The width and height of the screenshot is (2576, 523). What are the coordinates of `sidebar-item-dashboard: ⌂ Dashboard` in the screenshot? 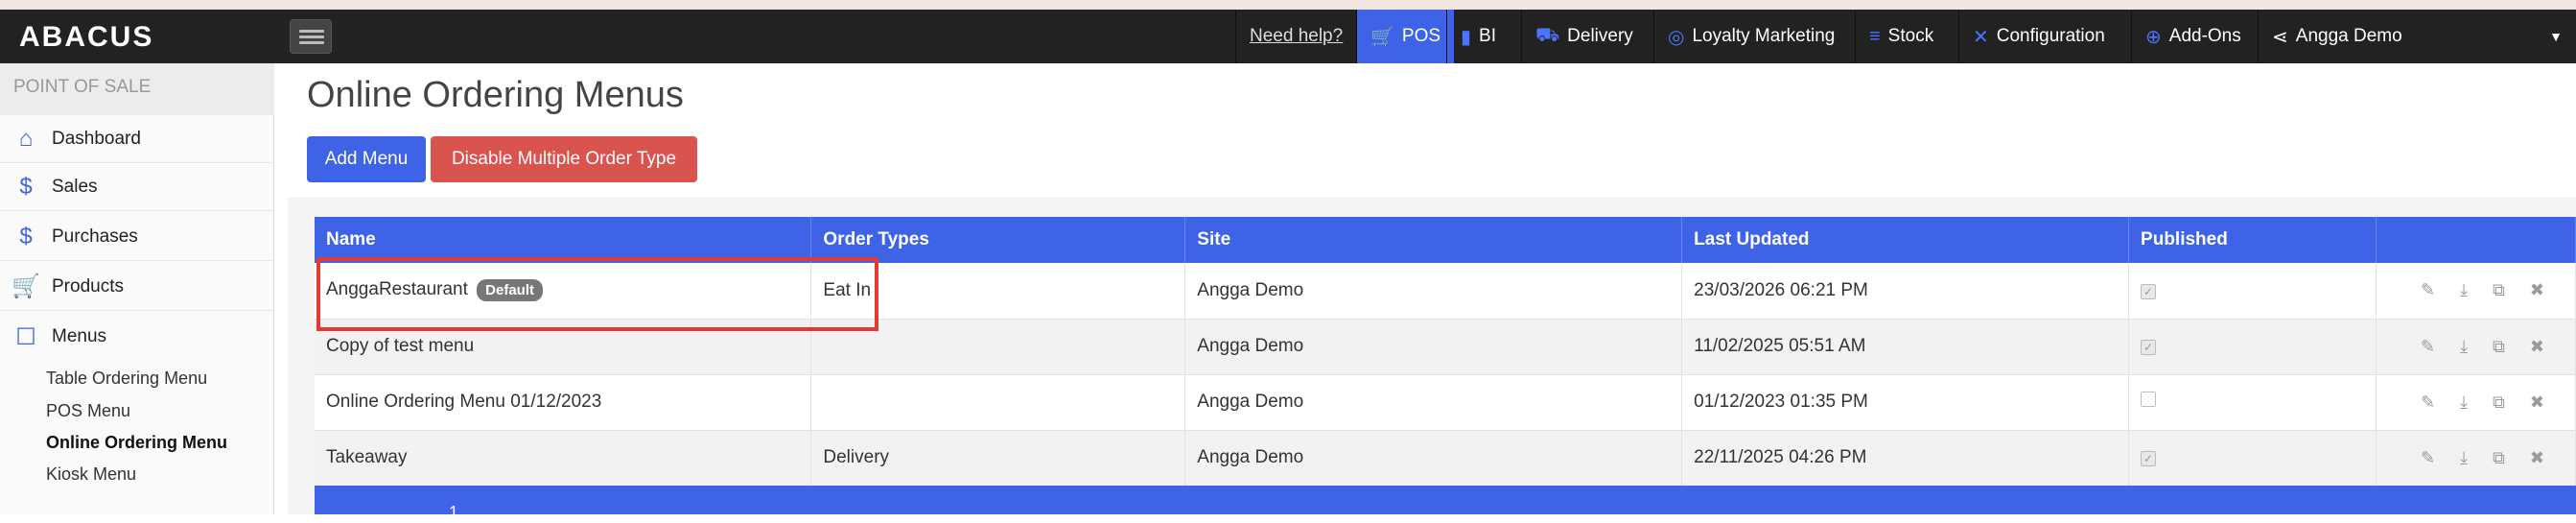 It's located at (137, 139).